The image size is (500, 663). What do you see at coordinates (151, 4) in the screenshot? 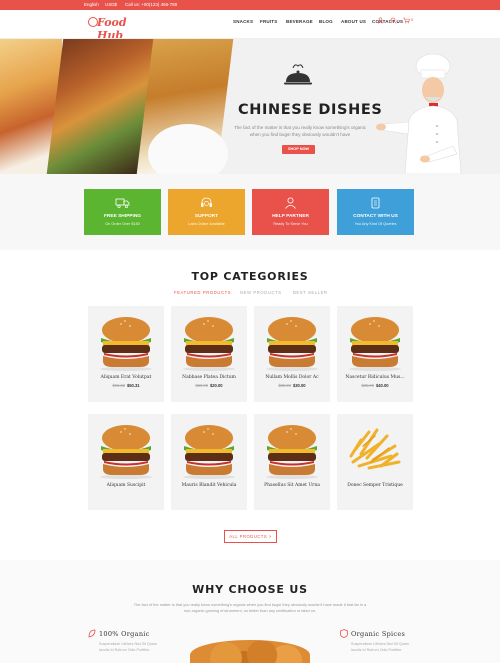
I see `call-us-text: Call us: +00(123) 456-789` at bounding box center [151, 4].